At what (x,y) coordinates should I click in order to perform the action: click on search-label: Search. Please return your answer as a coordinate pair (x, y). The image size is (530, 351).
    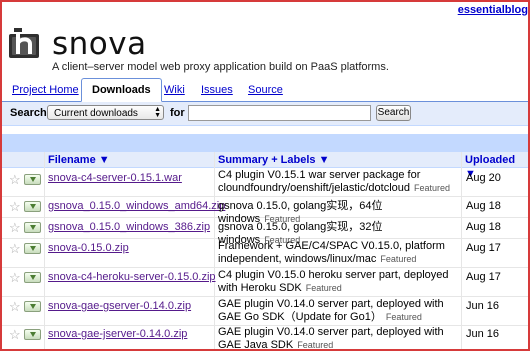
    Looking at the image, I should click on (28, 113).